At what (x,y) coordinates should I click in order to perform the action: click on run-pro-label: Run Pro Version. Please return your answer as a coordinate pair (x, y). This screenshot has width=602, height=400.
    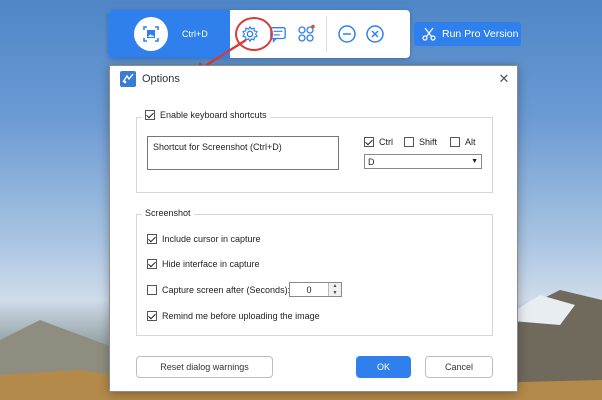
    Looking at the image, I should click on (480, 34).